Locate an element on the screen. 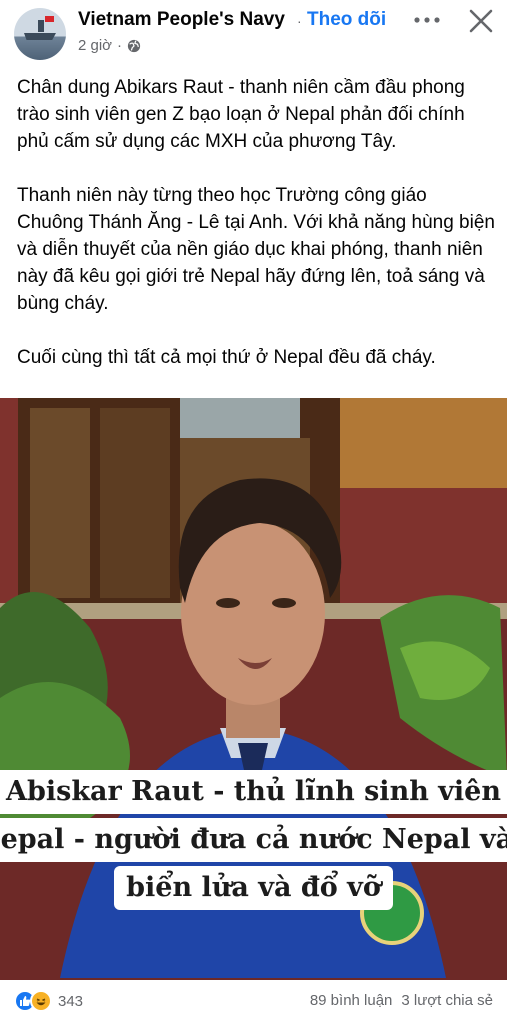  close-icon is located at coordinates (481, 21).